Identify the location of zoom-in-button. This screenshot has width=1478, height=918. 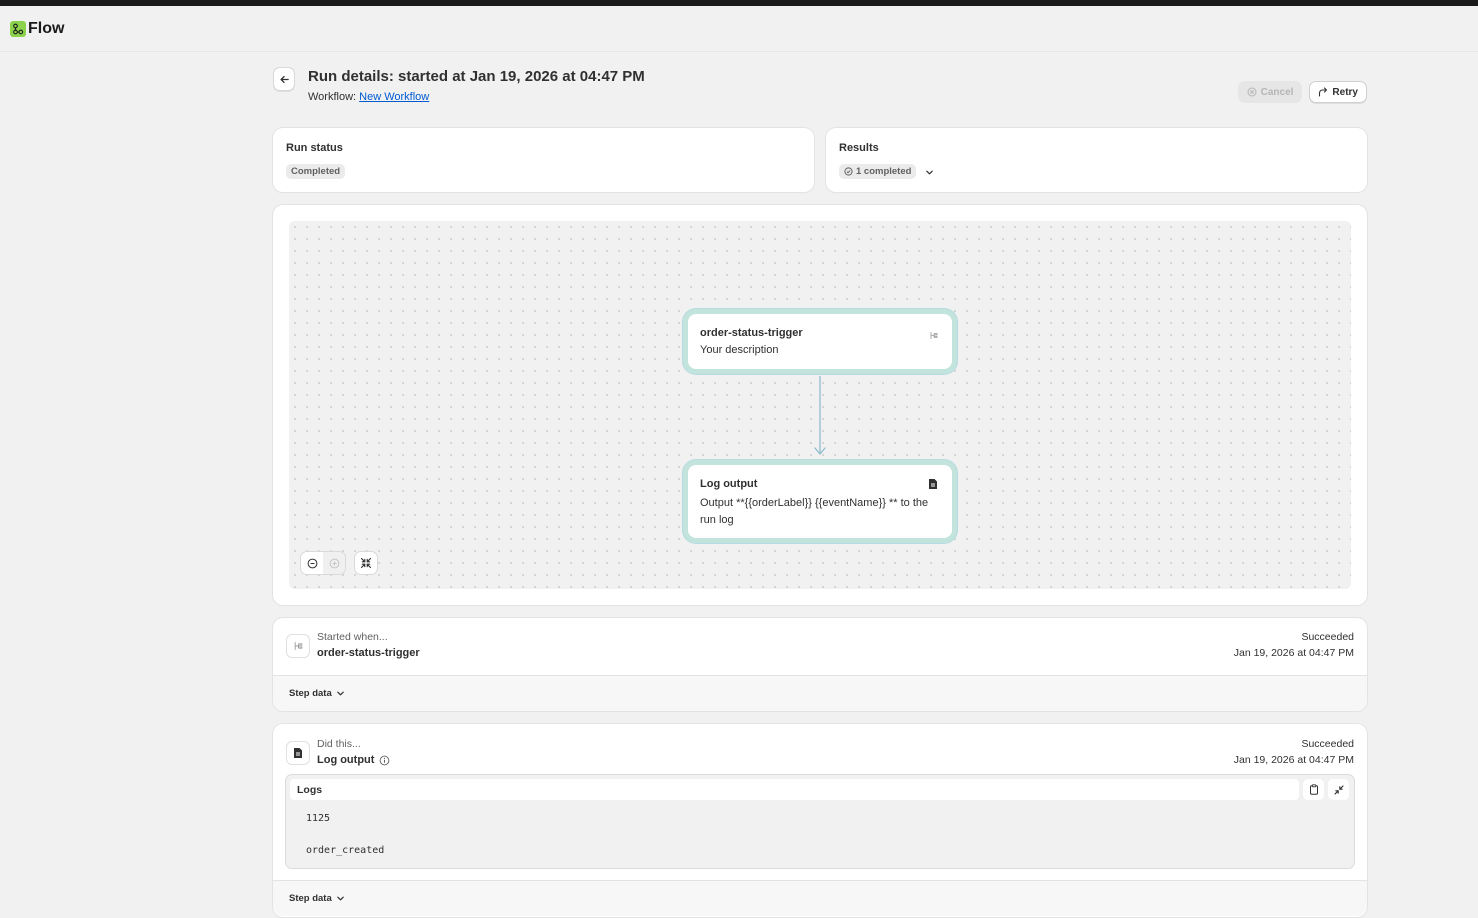
(334, 563).